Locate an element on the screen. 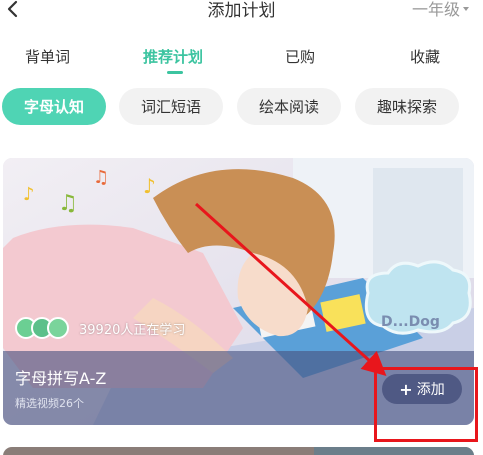  page-title: 添加计划 is located at coordinates (241, 11).